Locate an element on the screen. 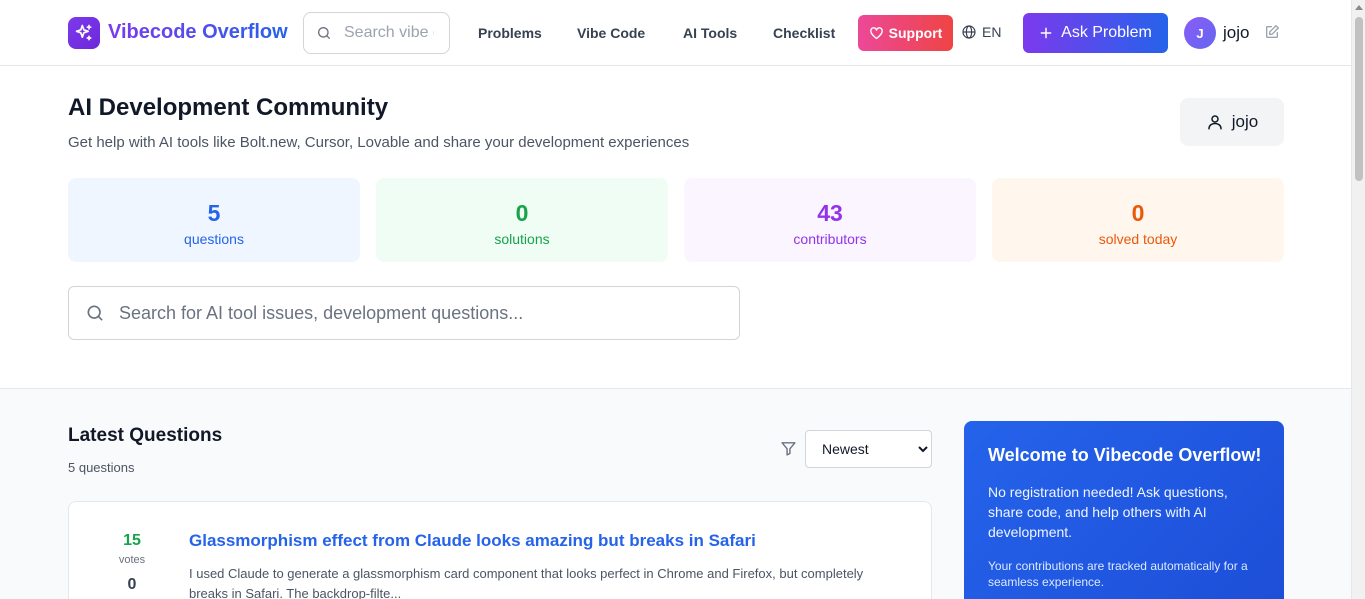 This screenshot has width=1365, height=599. stat-value: 43 is located at coordinates (830, 213).